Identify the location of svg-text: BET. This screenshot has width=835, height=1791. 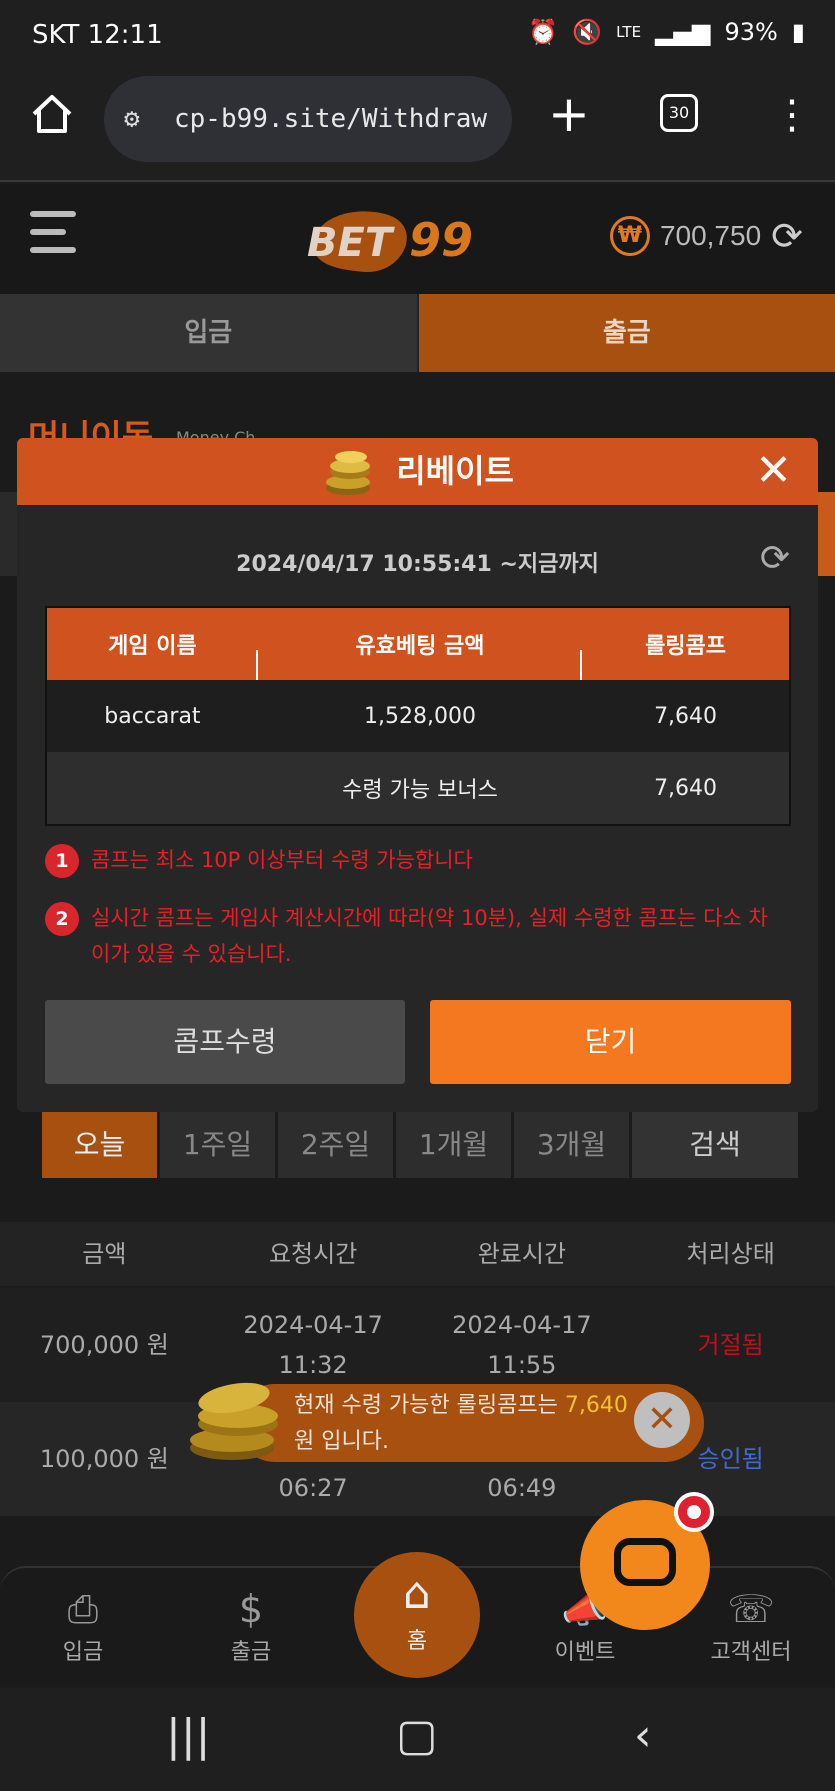
(351, 243).